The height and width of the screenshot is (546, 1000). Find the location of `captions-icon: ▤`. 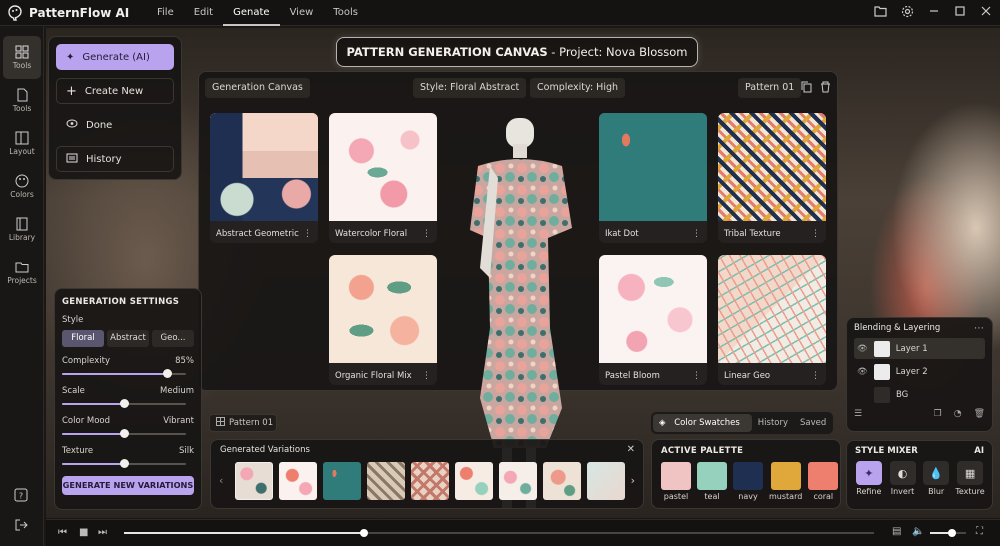

captions-icon: ▤ is located at coordinates (896, 531).